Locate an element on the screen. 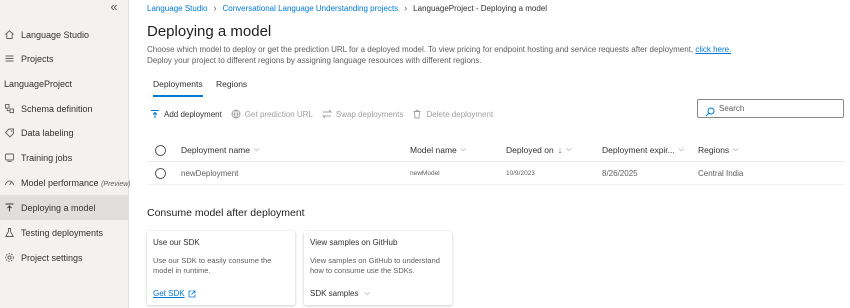 The image size is (850, 308). sort-descending-icon: ↓ is located at coordinates (560, 150).